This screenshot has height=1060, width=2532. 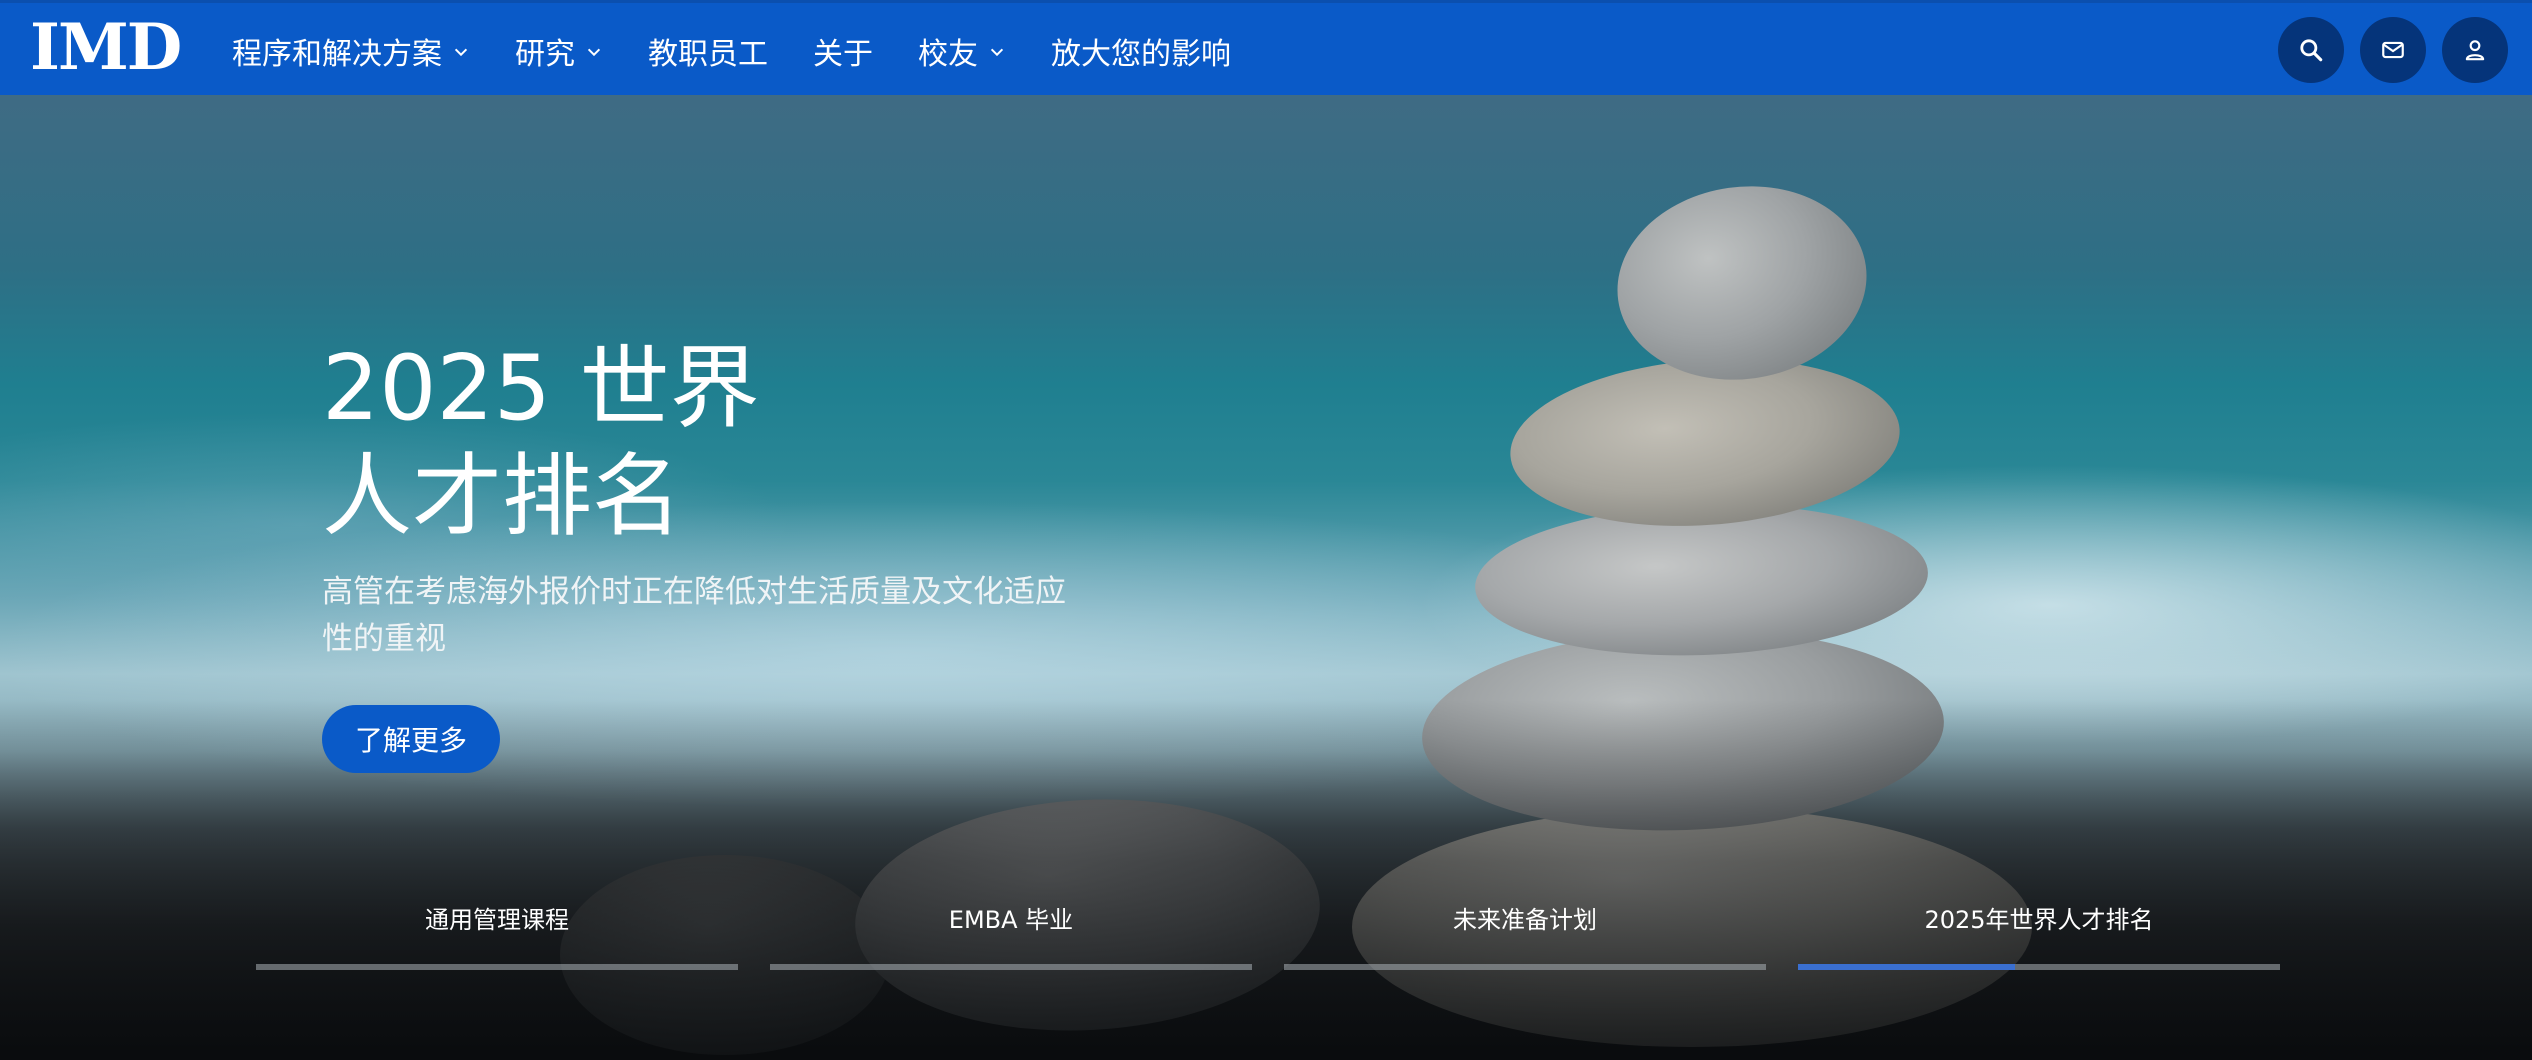 I want to click on nav-item-about: 关于, so click(x=843, y=51).